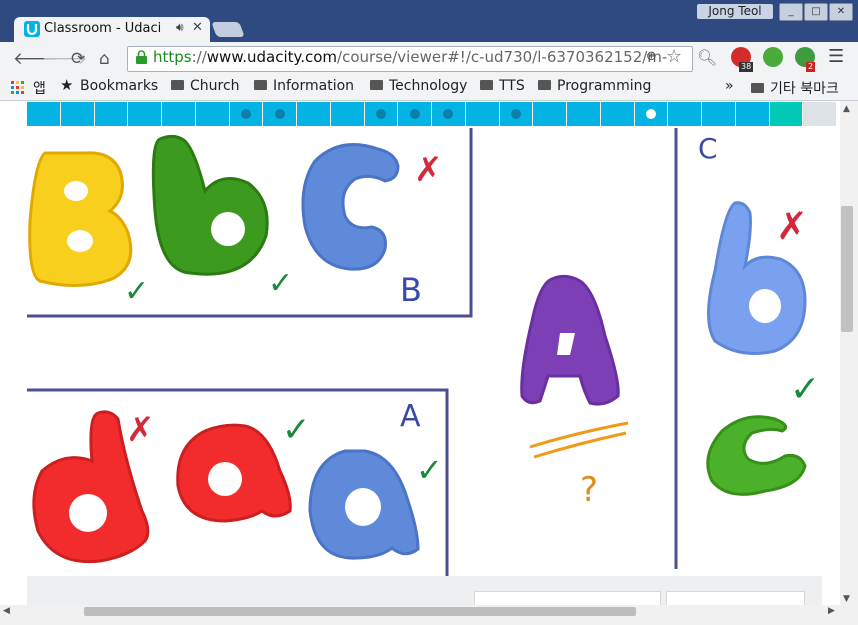  Describe the element at coordinates (428, 86) in the screenshot. I see `bookmark-folder-label: Technology` at that location.